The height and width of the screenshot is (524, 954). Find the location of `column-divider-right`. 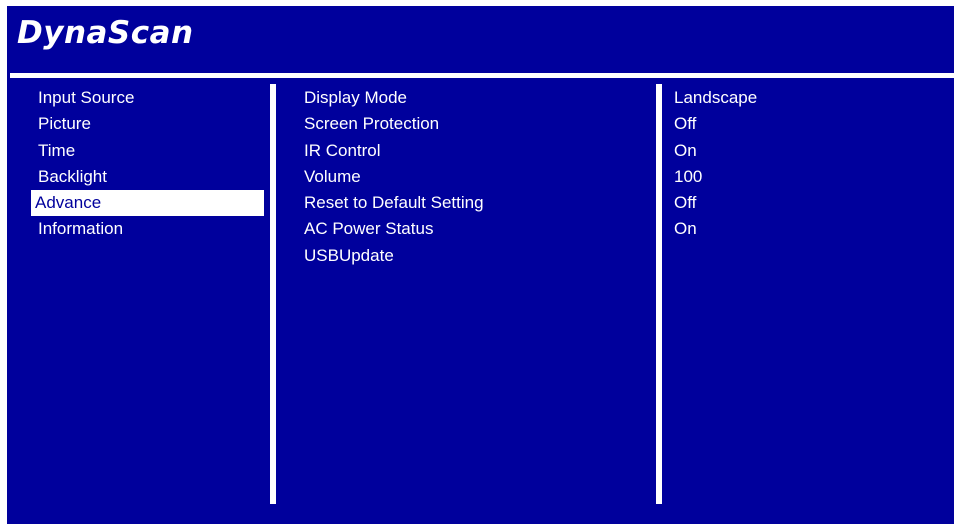

column-divider-right is located at coordinates (659, 294).